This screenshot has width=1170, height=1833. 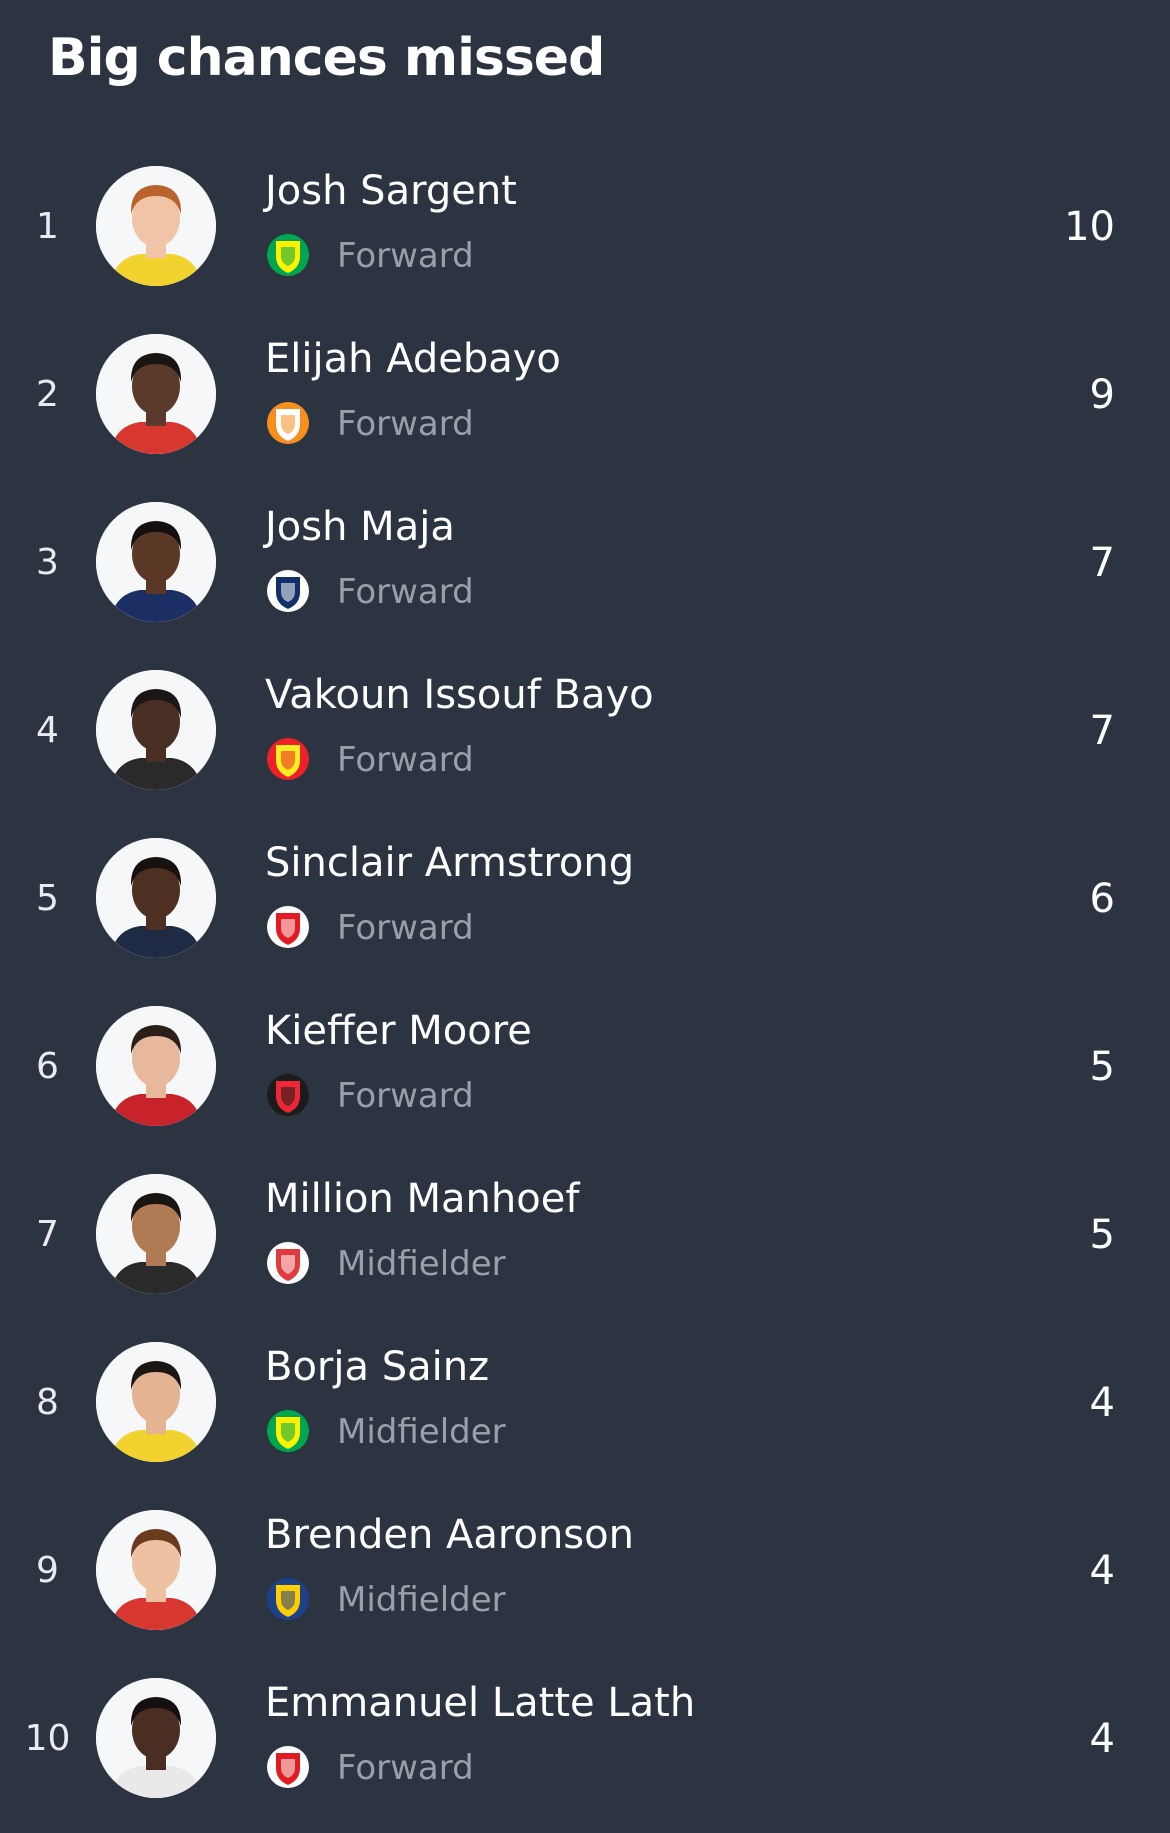 What do you see at coordinates (480, 1703) in the screenshot?
I see `player-name: Emmanuel Latte Lath` at bounding box center [480, 1703].